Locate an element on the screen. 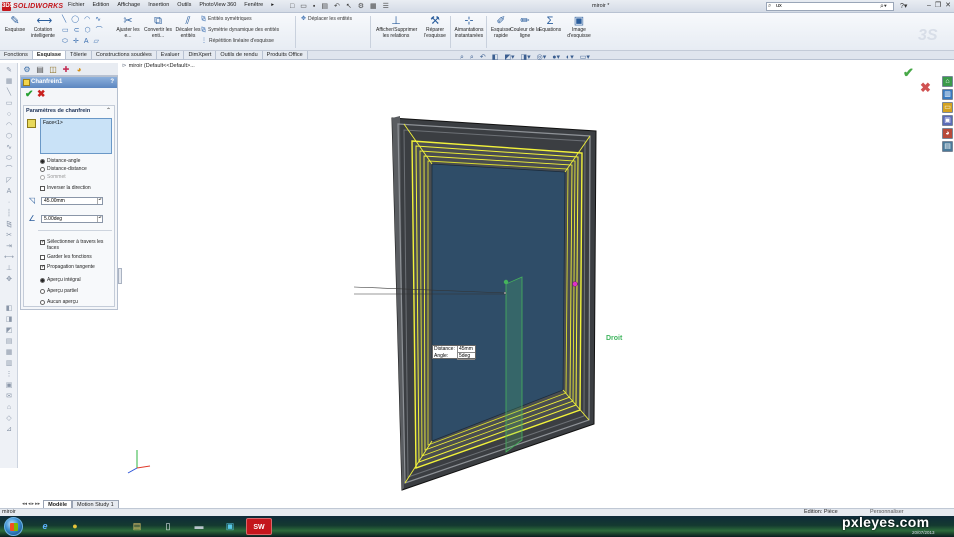 The width and height of the screenshot is (954, 537). solidworks-taskbar-icon: SW is located at coordinates (259, 526).